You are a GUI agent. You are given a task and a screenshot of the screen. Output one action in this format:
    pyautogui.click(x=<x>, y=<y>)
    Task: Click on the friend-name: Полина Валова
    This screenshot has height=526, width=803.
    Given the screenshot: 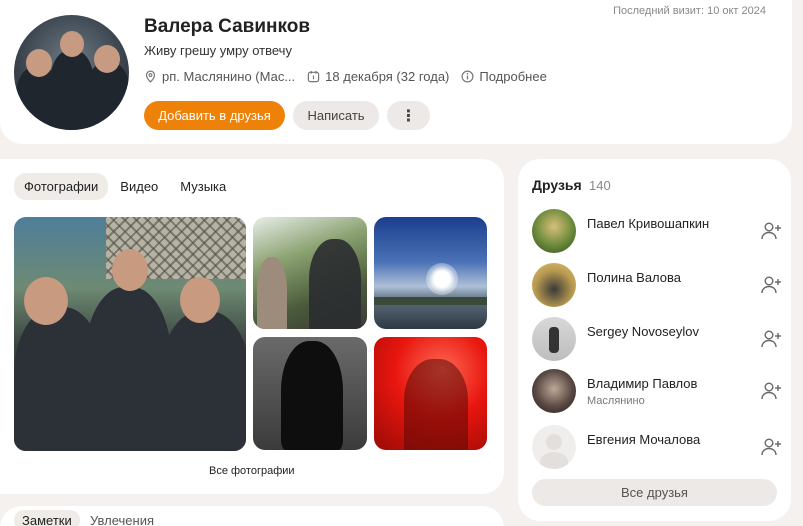 What is the action you would take?
    pyautogui.click(x=634, y=277)
    